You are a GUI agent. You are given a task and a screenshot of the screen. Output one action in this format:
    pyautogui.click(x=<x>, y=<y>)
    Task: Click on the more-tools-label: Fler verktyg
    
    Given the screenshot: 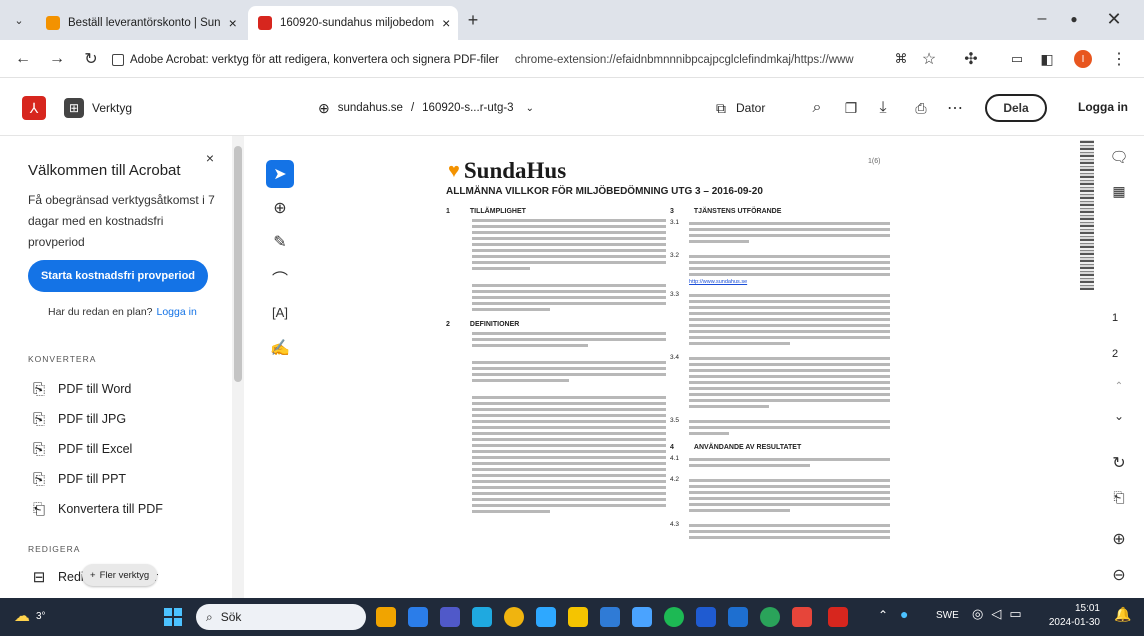 What is the action you would take?
    pyautogui.click(x=124, y=575)
    